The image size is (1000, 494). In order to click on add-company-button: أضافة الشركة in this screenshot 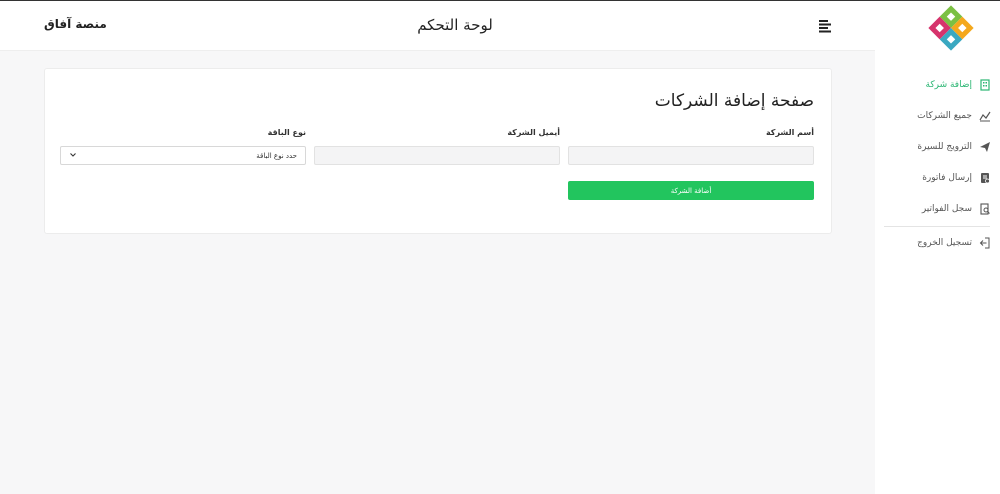, I will do `click(691, 190)`.